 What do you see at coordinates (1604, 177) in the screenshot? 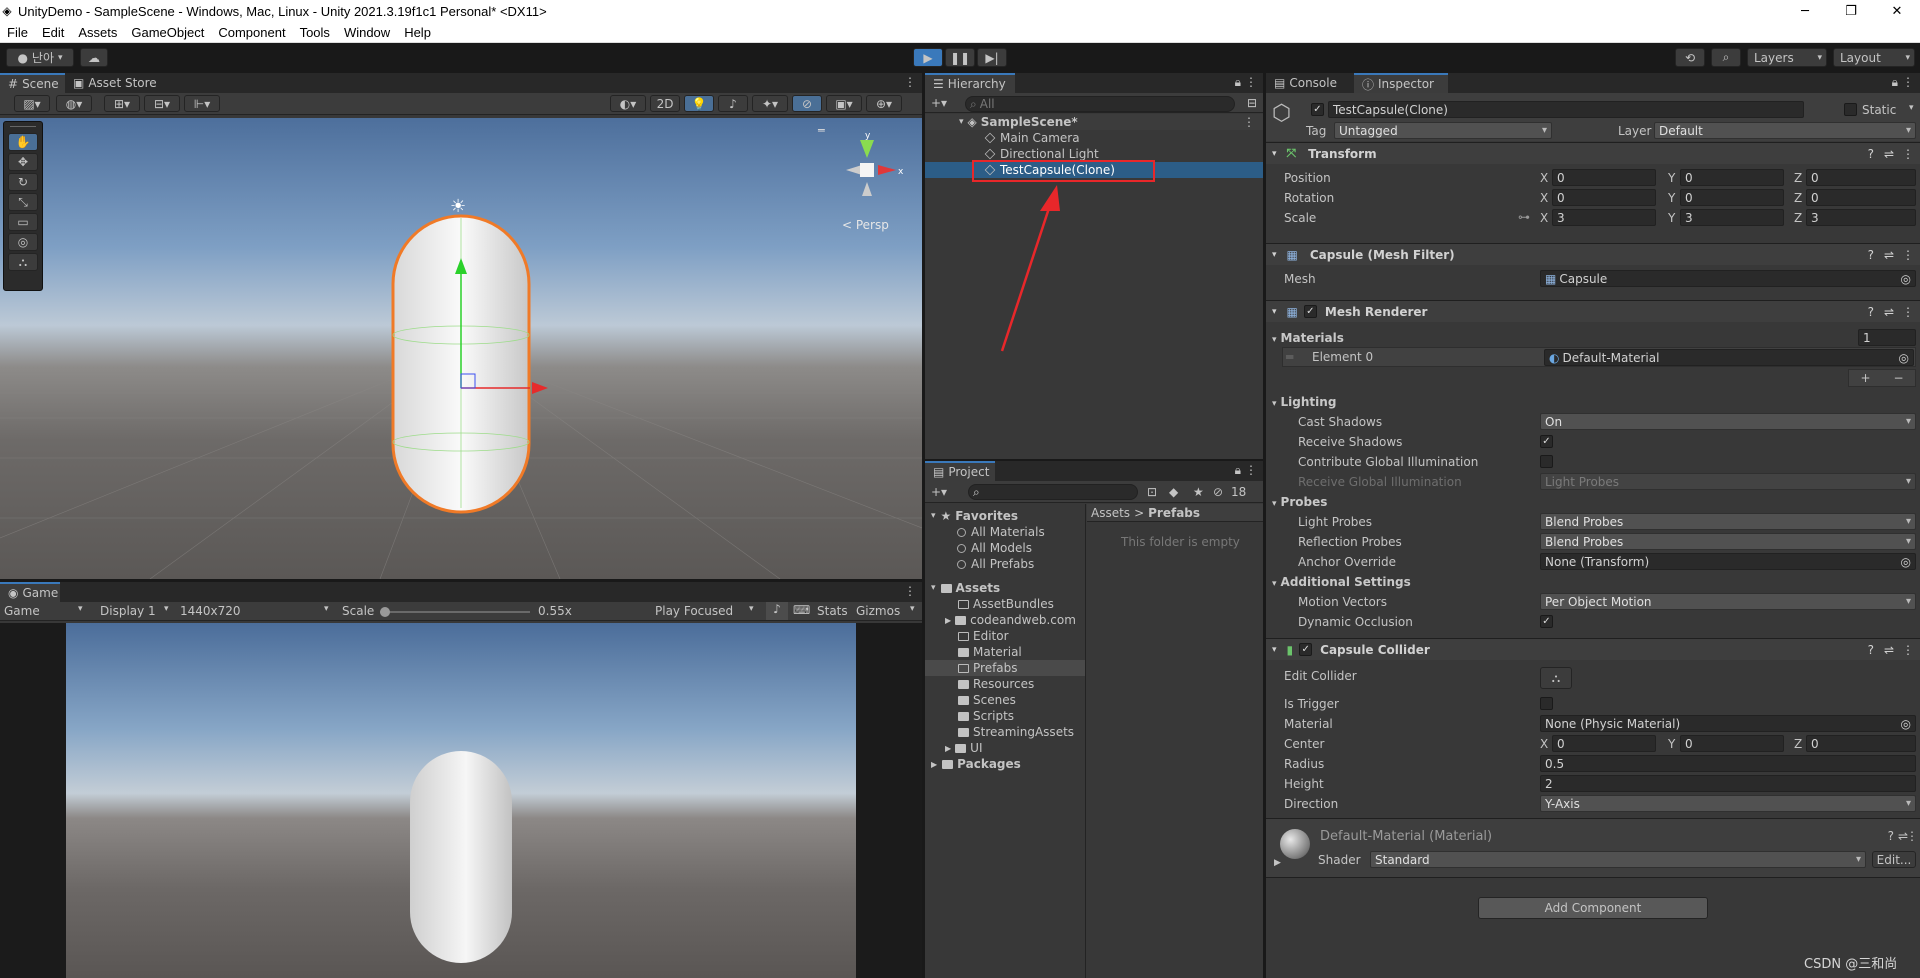
I see `position-x-field: 0` at bounding box center [1604, 177].